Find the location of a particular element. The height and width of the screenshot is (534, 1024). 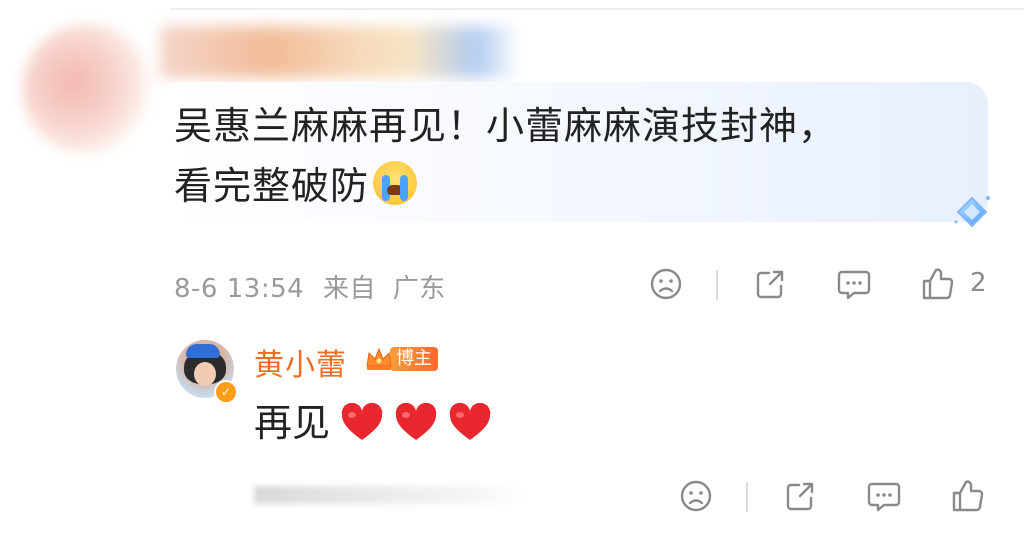

commenter-avatar is located at coordinates (87, 89).